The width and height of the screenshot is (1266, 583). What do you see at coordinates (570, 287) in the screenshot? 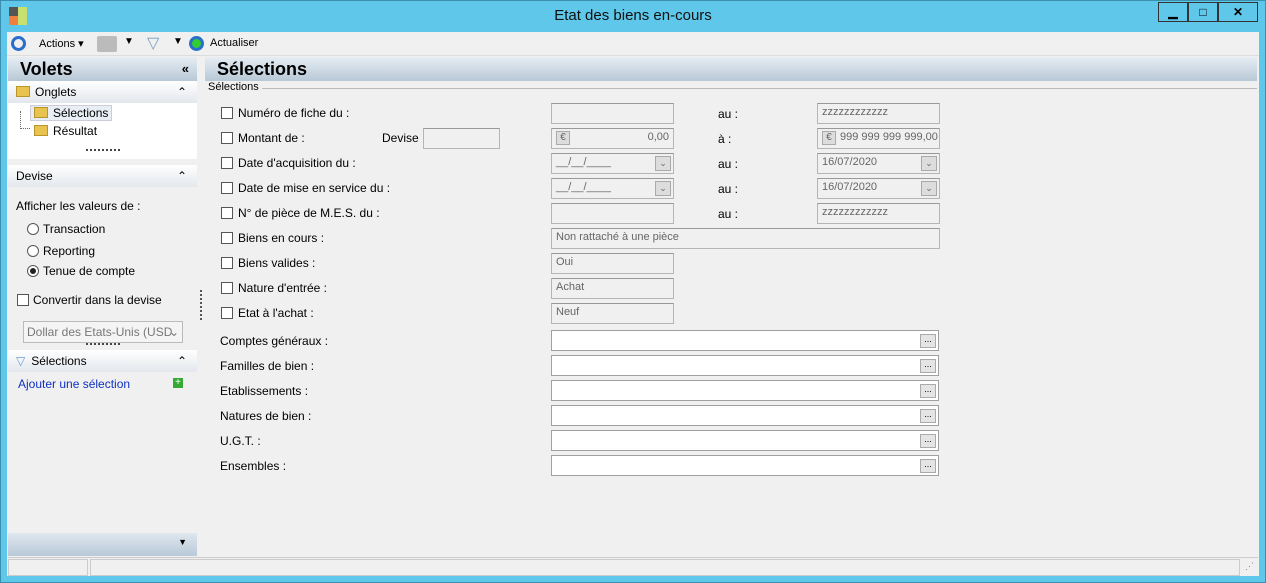
I see `field-value: Achat` at bounding box center [570, 287].